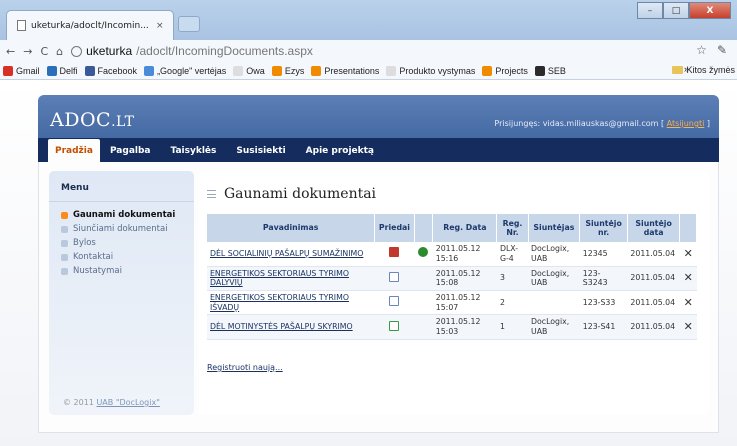  Describe the element at coordinates (279, 302) in the screenshot. I see `document-link: ENERGETIKOS SEKTORIAUS TYRIMO IŠVADŲ` at that location.